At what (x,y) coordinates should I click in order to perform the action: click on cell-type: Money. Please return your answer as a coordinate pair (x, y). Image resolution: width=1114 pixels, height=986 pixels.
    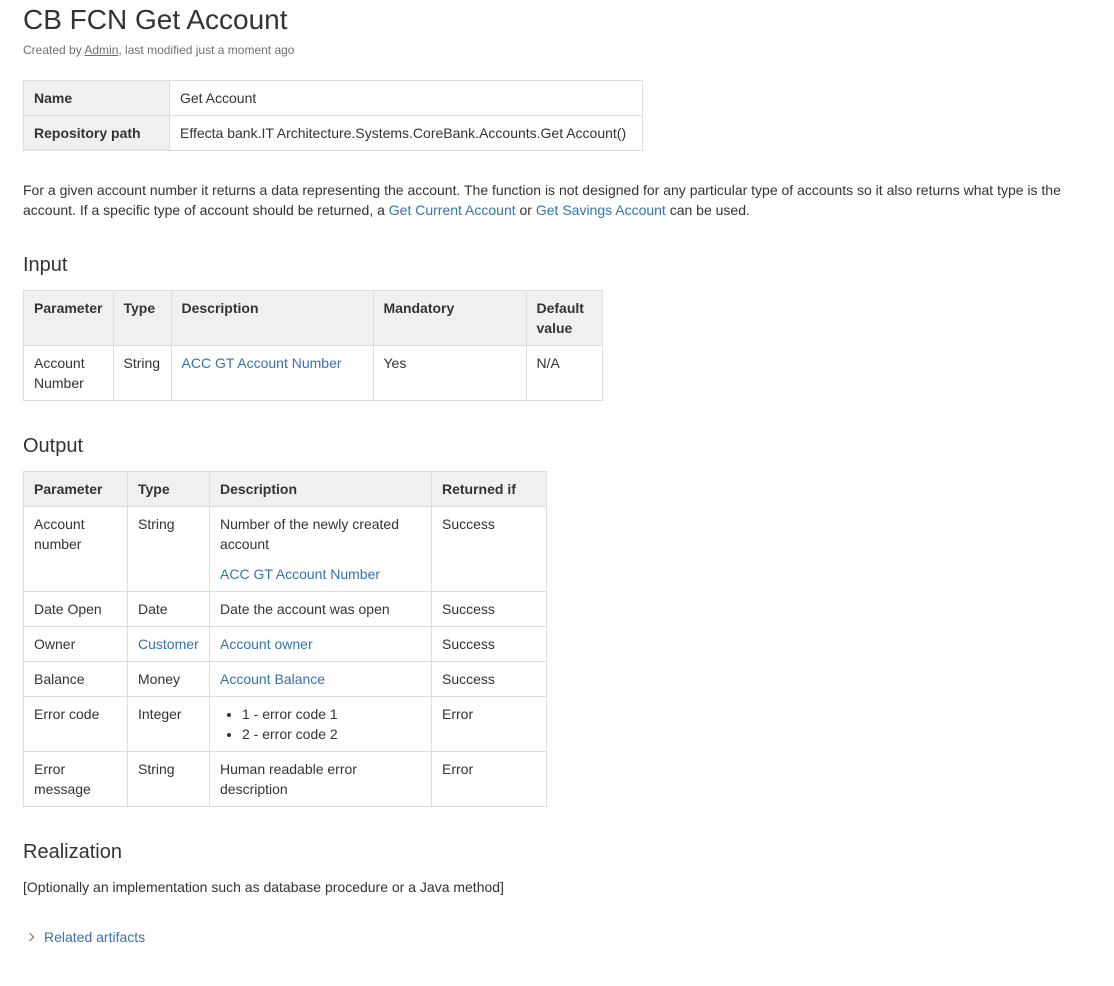
    Looking at the image, I should click on (168, 679).